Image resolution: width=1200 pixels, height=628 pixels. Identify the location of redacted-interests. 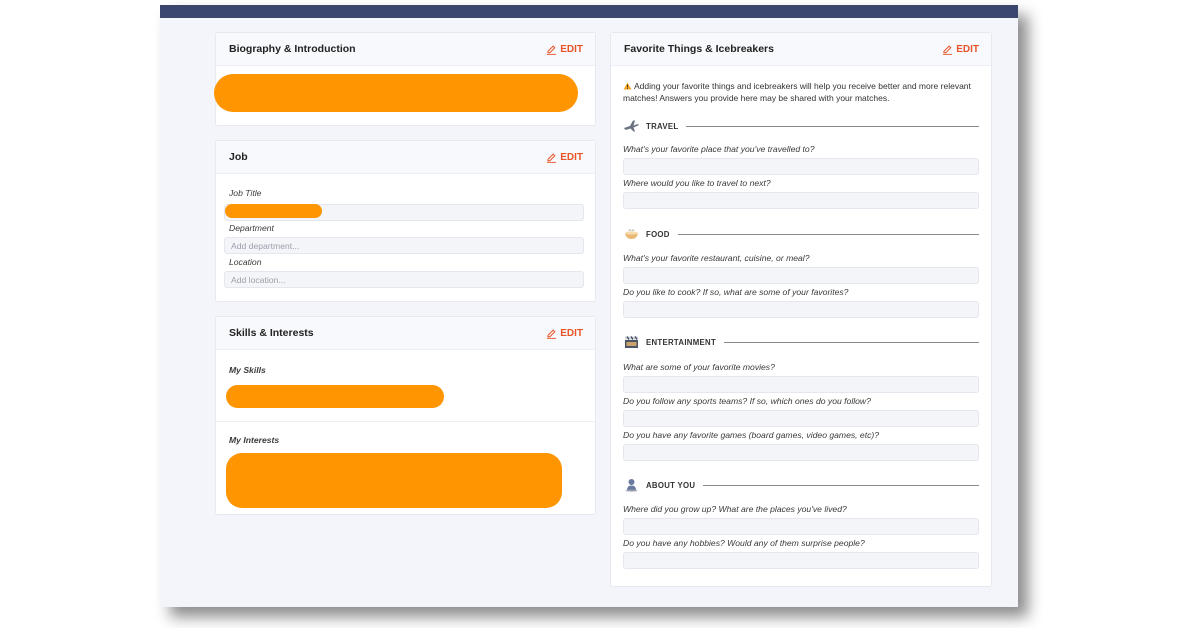
(394, 480).